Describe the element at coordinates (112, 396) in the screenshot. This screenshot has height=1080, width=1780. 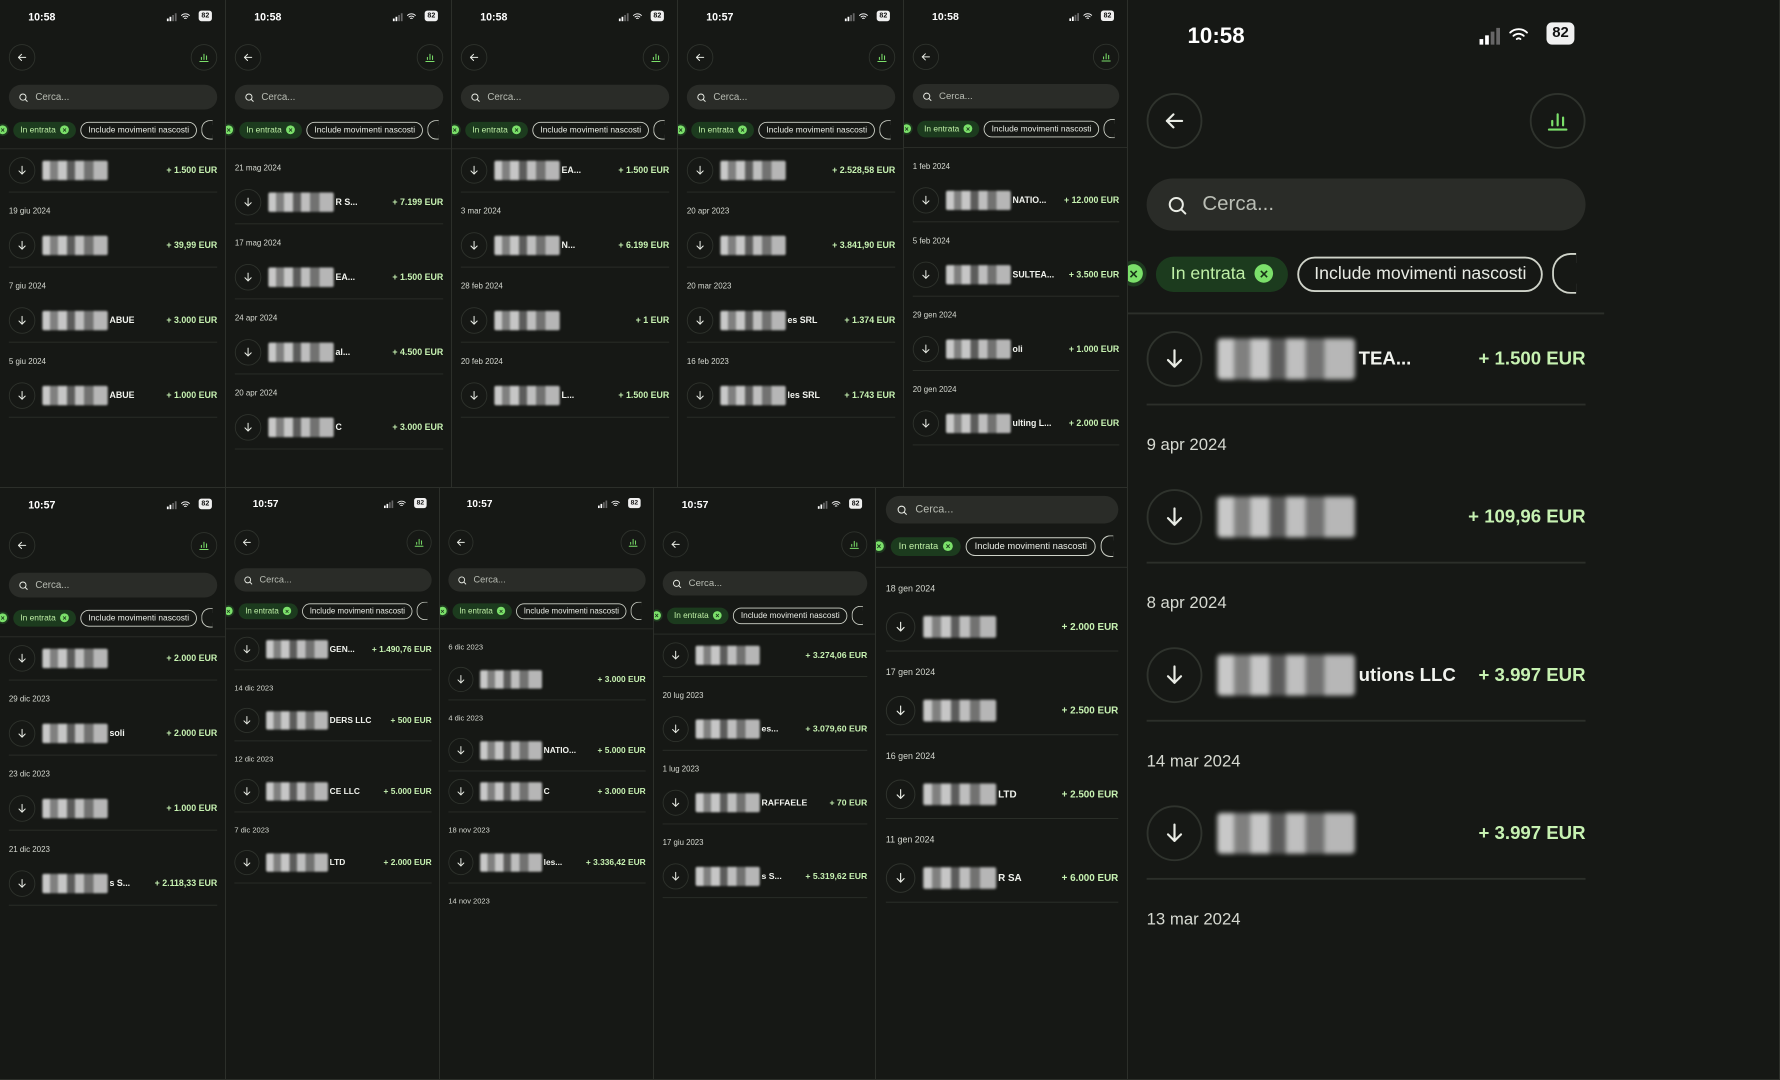
I see `transaction-row: ABUE + 1.000 EUR` at that location.